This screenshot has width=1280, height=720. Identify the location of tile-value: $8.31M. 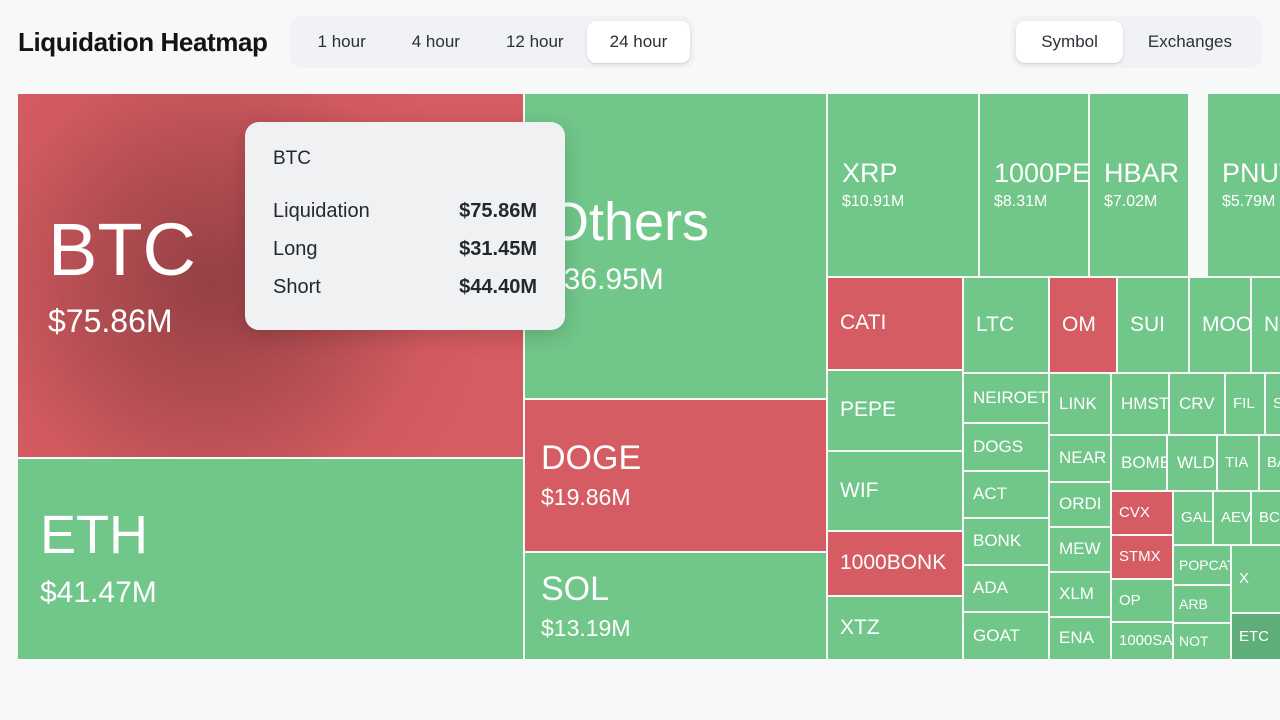
(1021, 202).